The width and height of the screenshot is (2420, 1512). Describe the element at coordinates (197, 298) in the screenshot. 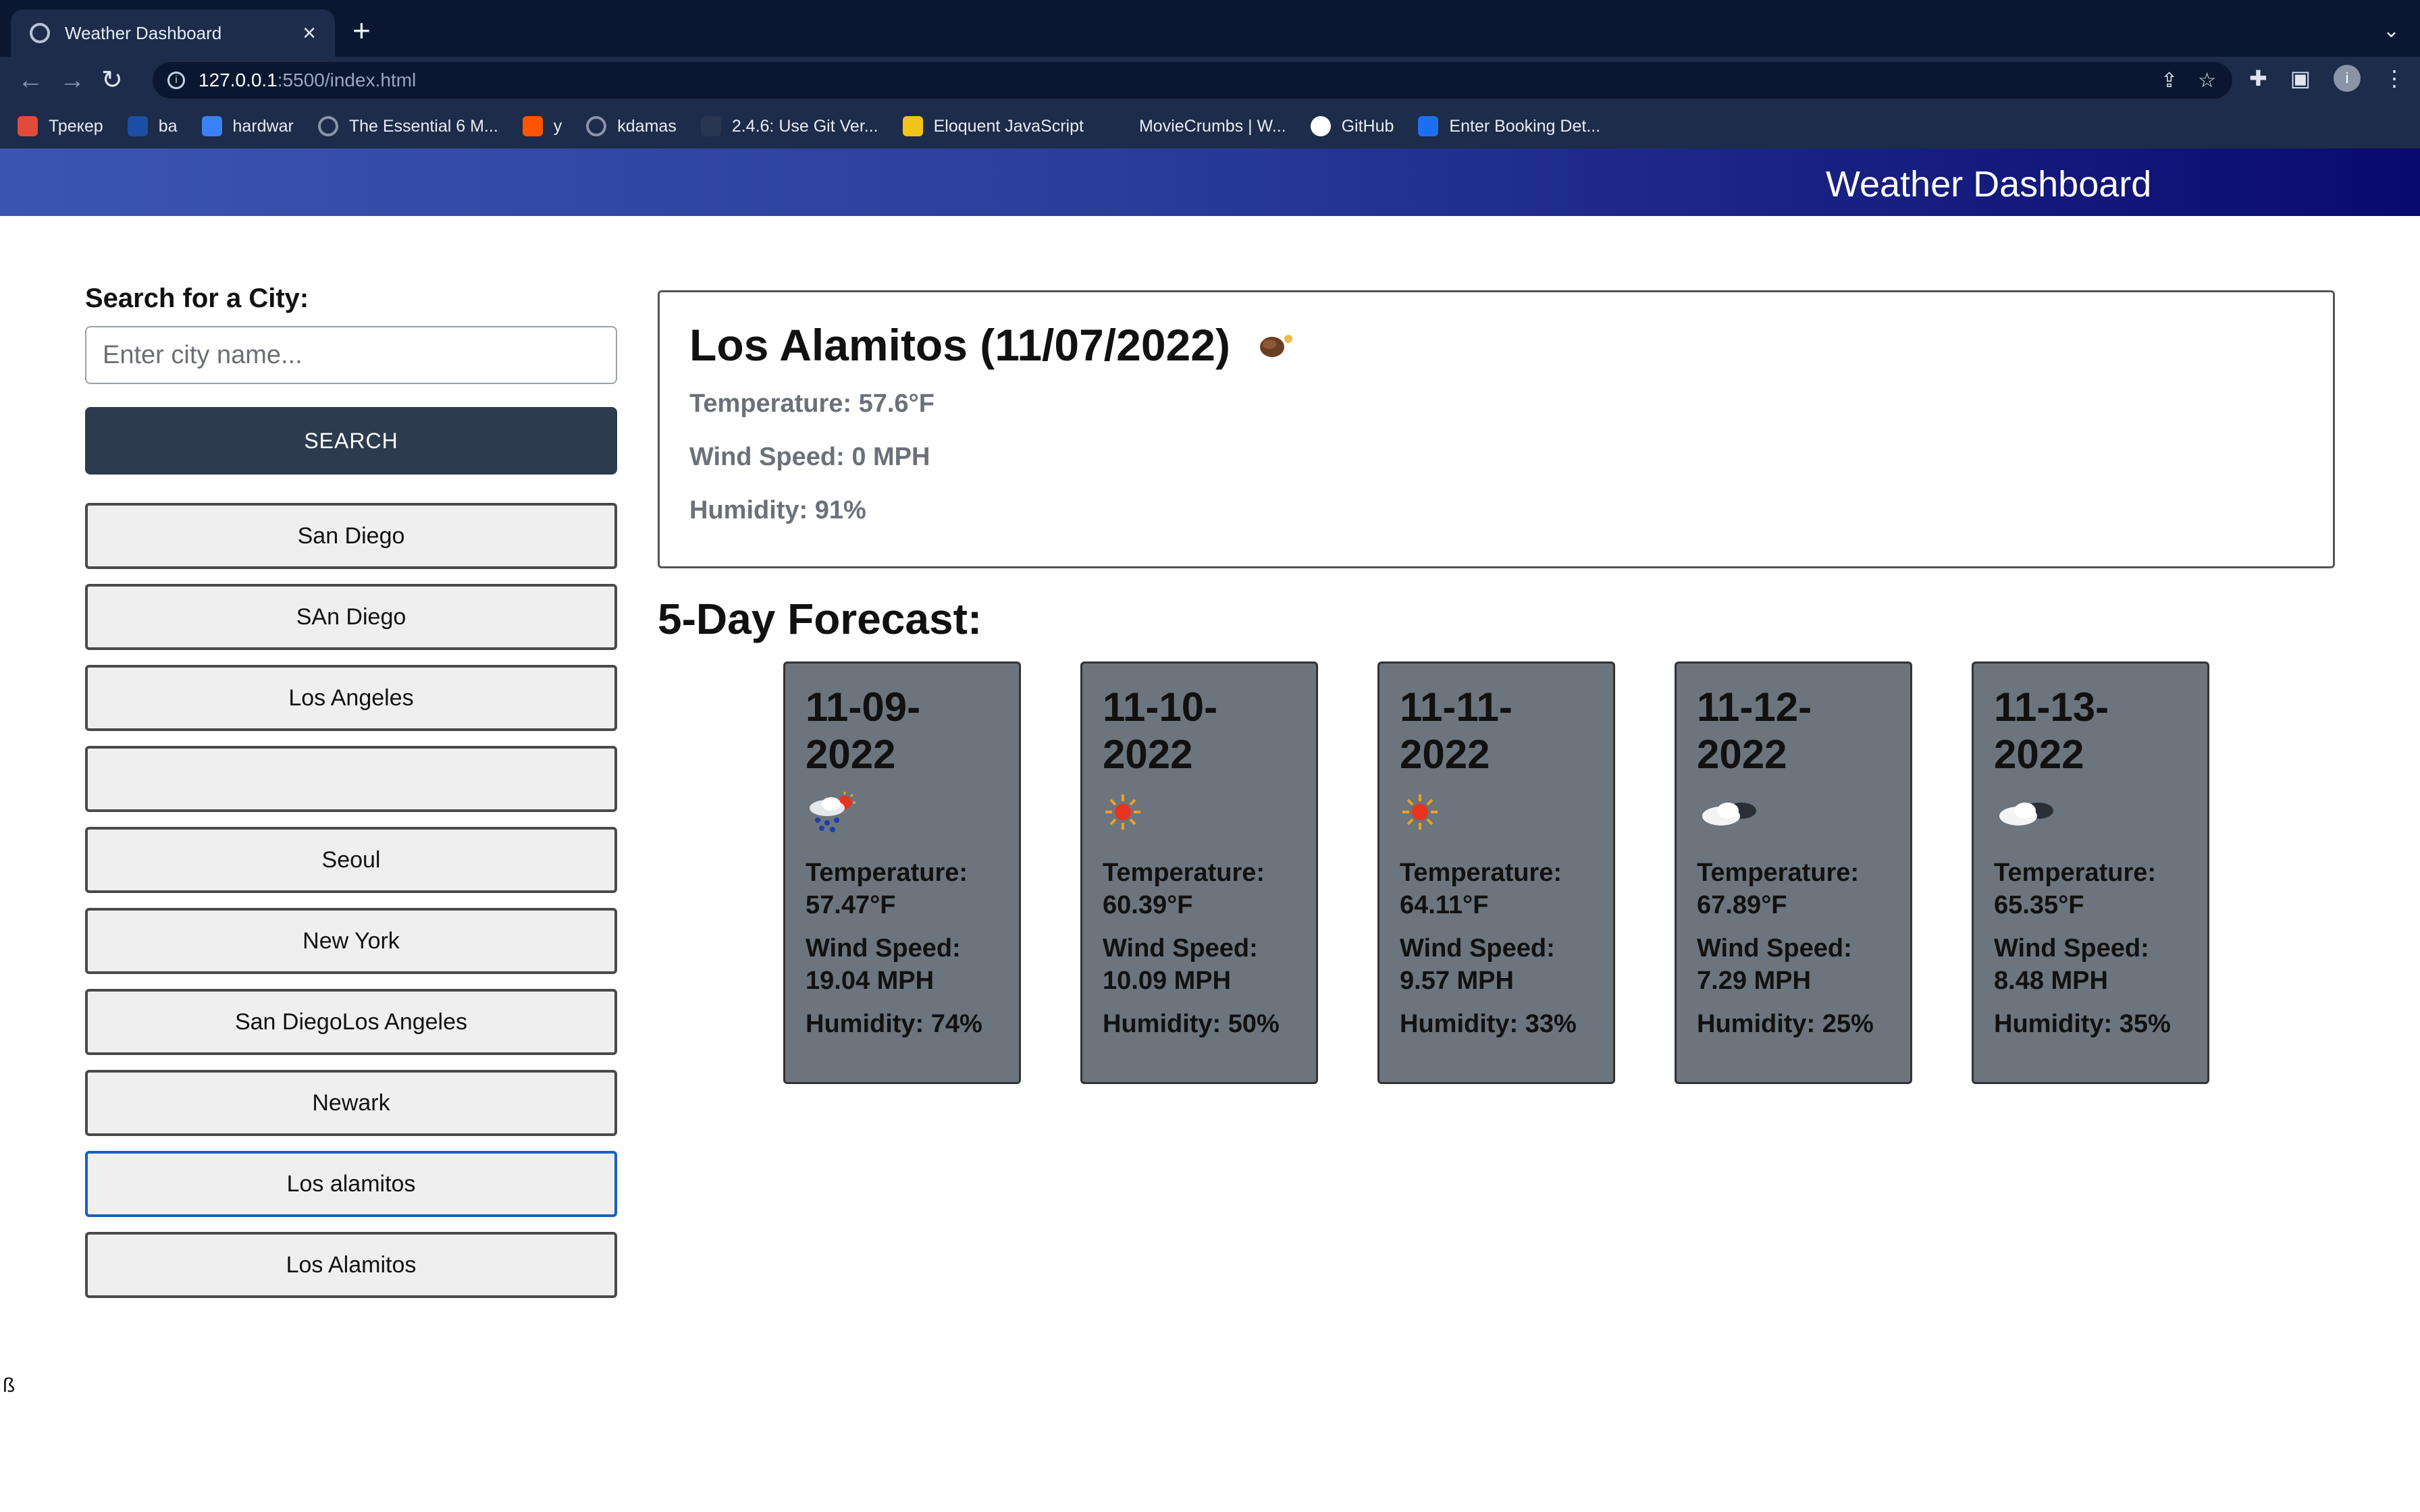

I see `search-label: Search for a City:` at that location.